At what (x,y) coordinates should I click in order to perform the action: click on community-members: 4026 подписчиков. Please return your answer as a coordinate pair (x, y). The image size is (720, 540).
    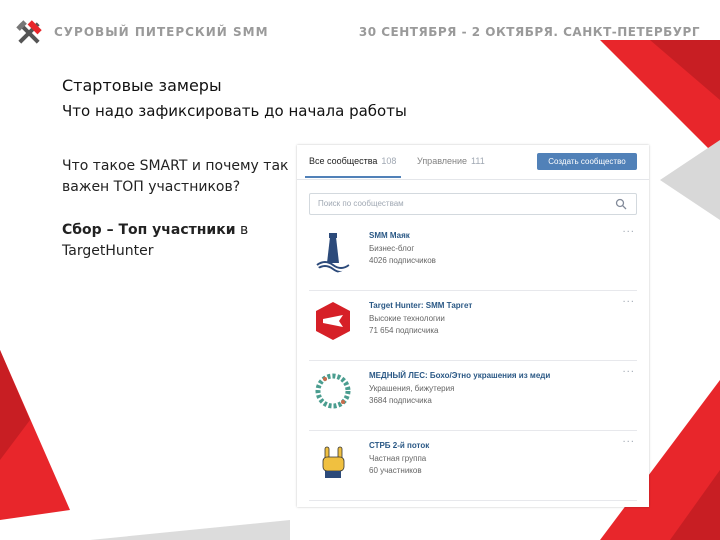
    Looking at the image, I should click on (402, 260).